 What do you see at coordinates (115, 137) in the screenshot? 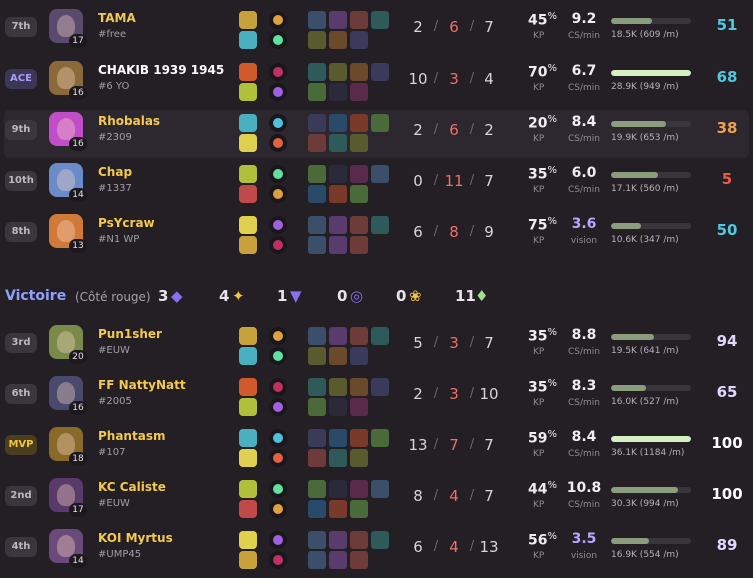
I see `player-tag: #2309` at bounding box center [115, 137].